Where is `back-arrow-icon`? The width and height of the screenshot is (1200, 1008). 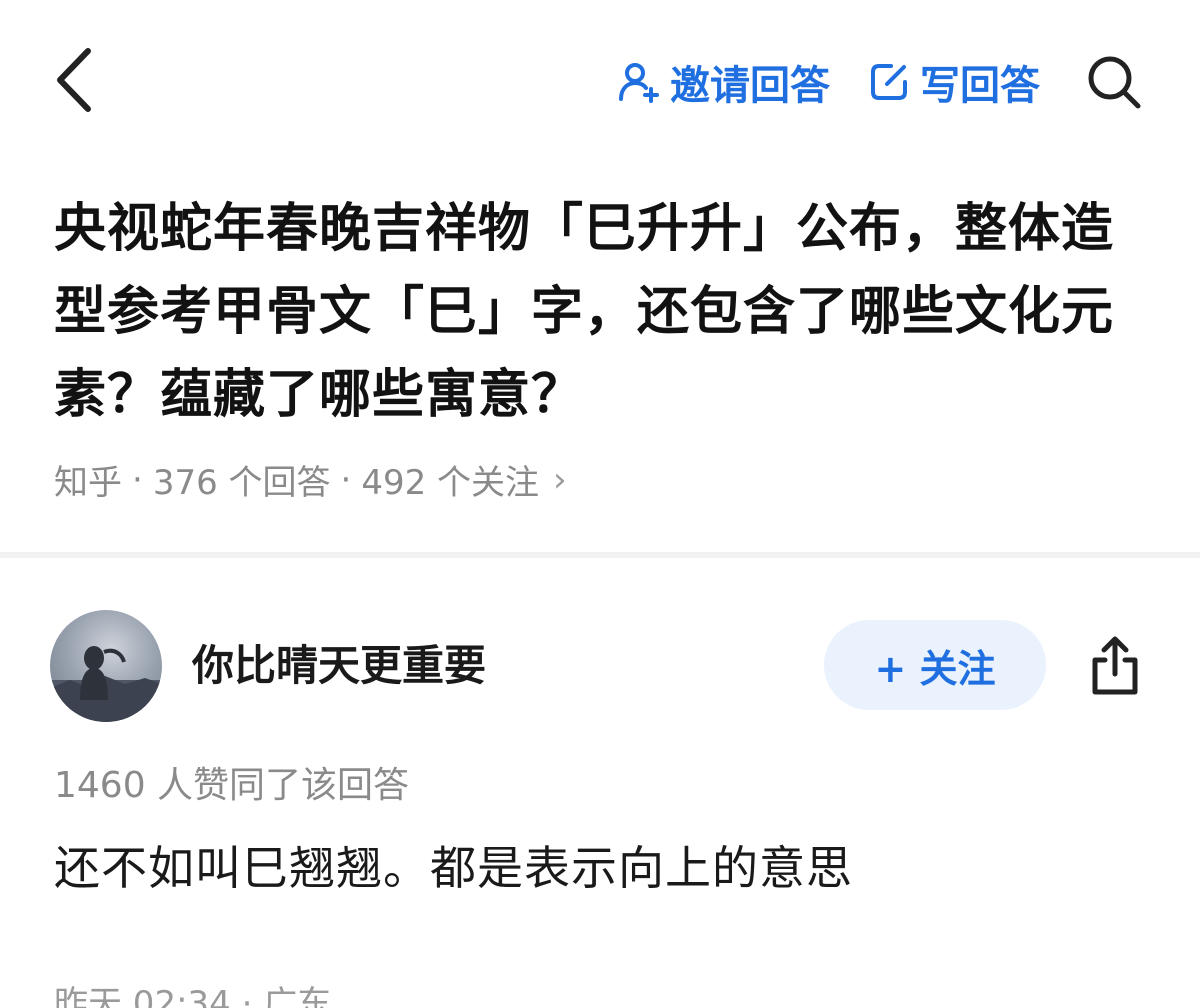 back-arrow-icon is located at coordinates (74, 80).